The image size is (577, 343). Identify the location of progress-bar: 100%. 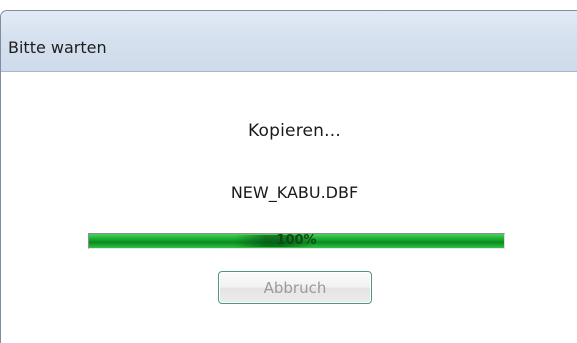
(296, 241).